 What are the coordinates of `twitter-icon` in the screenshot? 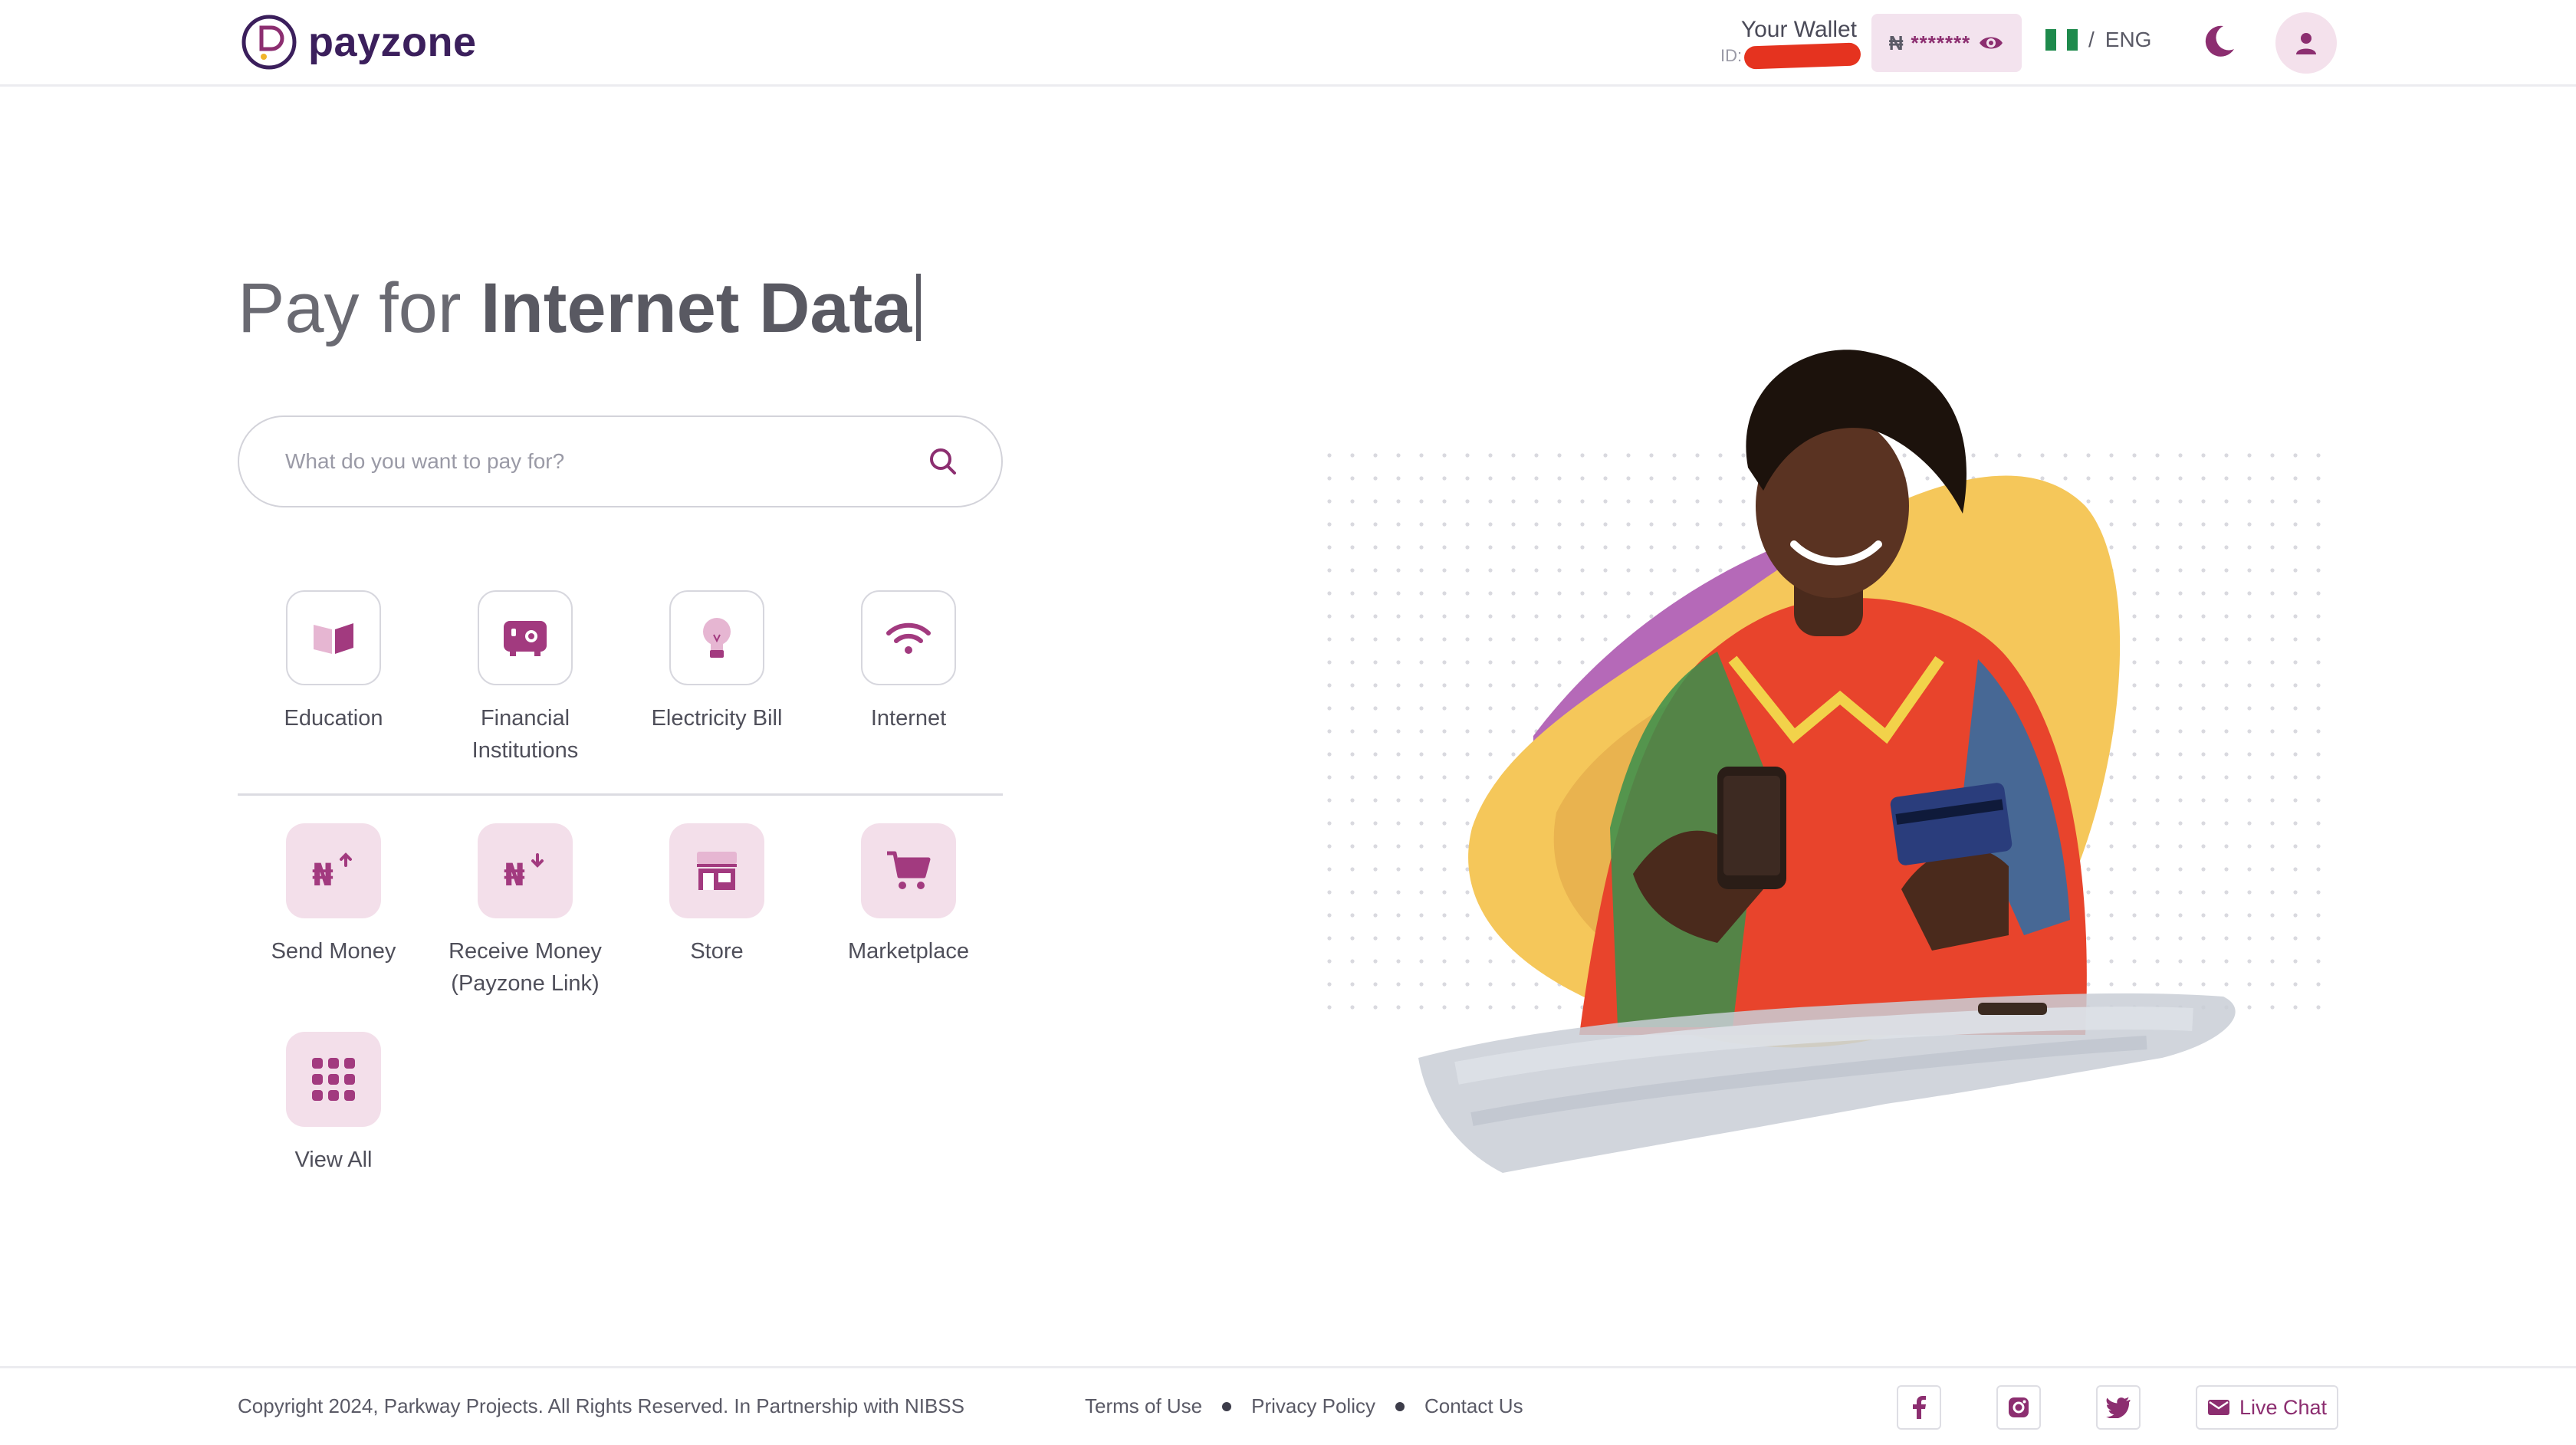 It's located at (2118, 1407).